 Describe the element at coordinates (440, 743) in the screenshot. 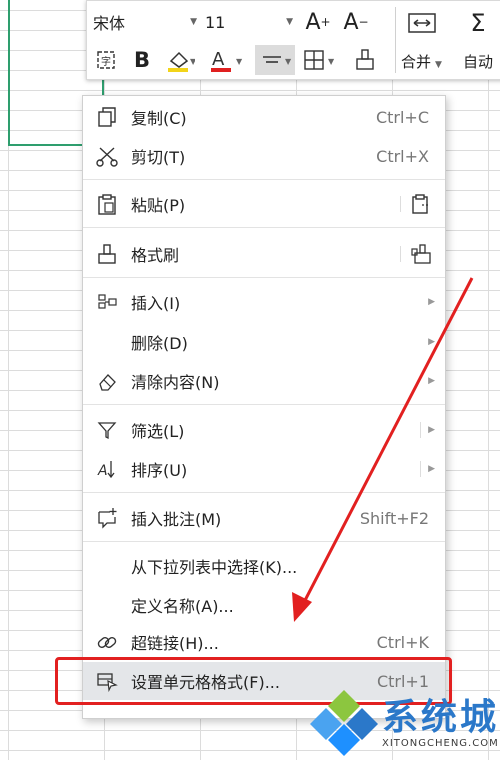

I see `watermark-subtitle: XITONGCHENG.COM` at that location.